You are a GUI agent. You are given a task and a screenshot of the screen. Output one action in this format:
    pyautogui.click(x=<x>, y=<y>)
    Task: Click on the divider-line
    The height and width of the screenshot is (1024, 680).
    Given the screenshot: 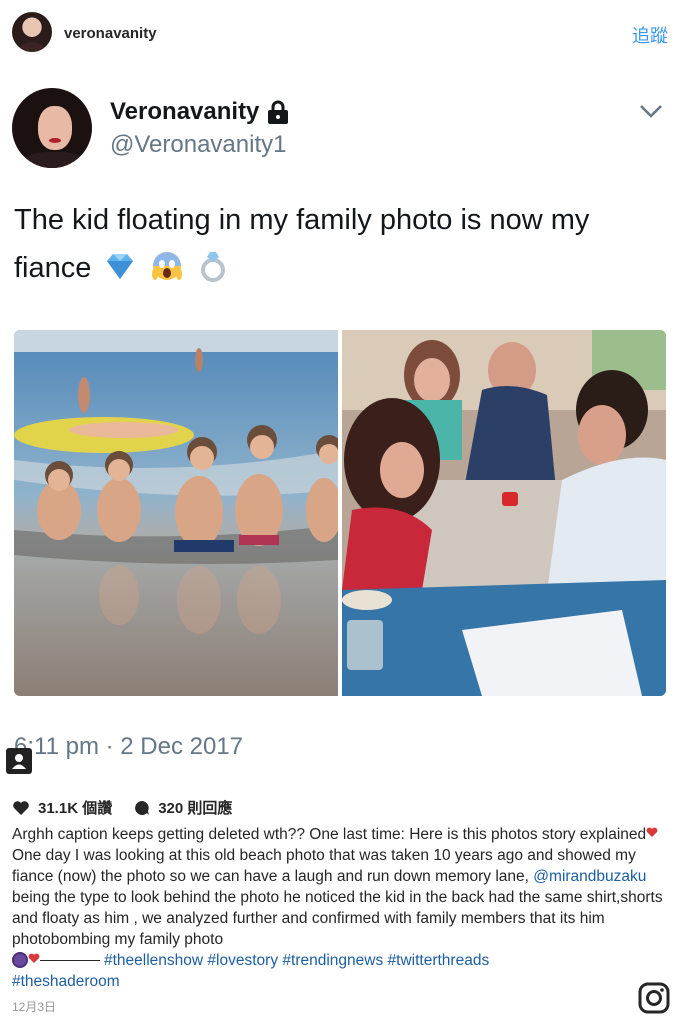 What is the action you would take?
    pyautogui.click(x=70, y=960)
    